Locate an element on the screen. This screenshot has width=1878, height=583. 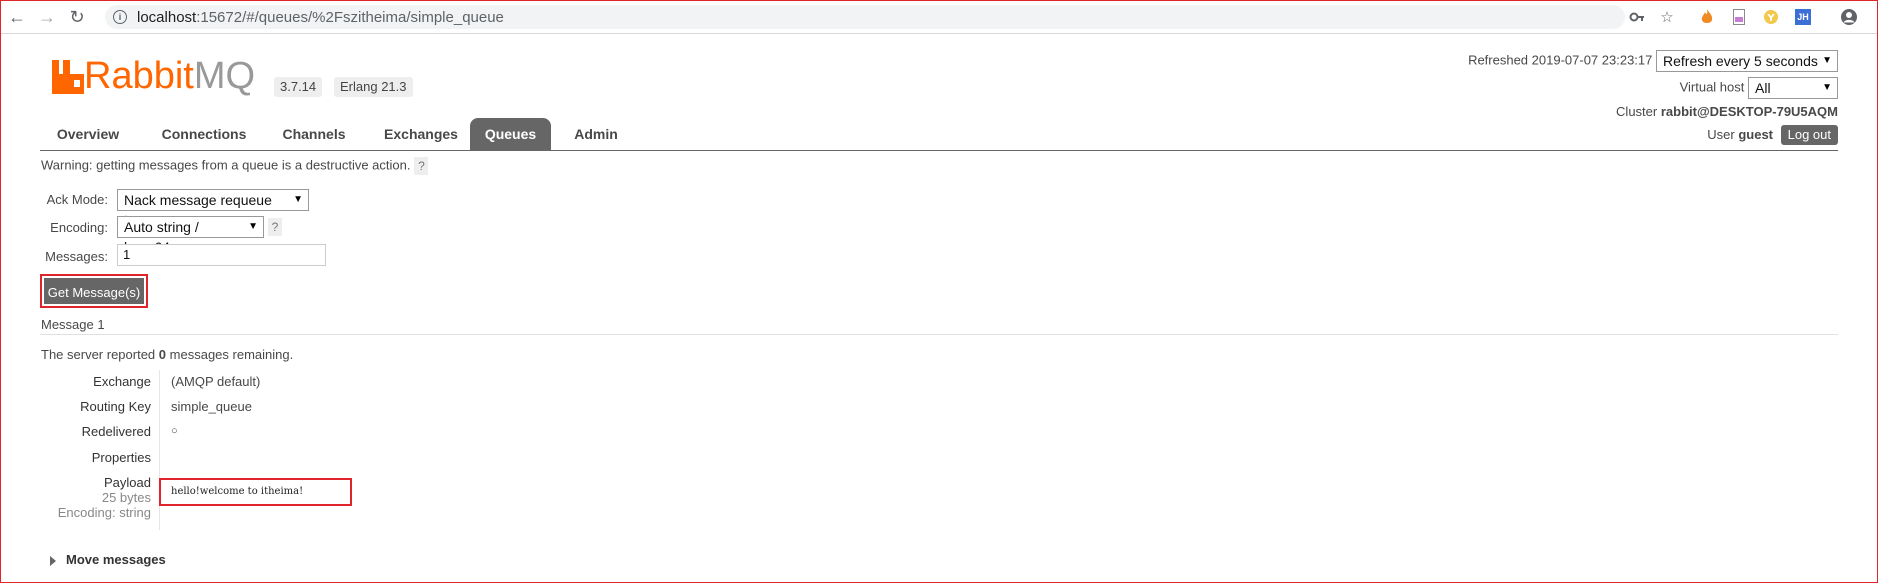
properties-label: Properties is located at coordinates (121, 457).